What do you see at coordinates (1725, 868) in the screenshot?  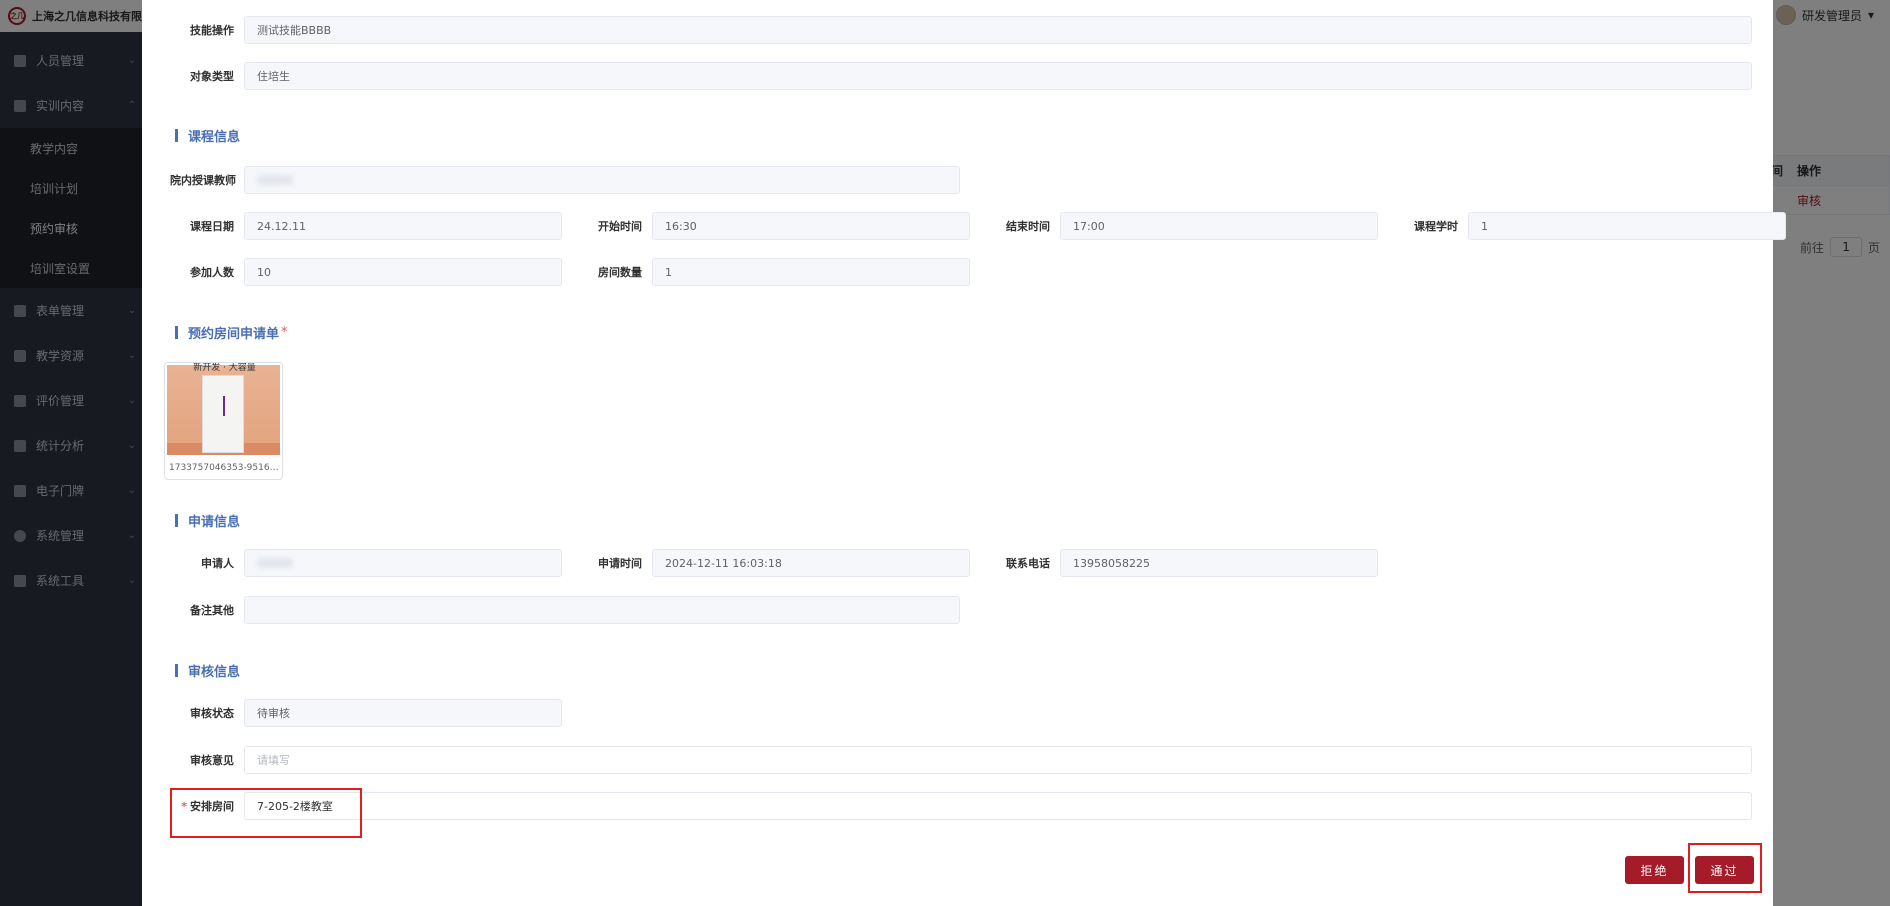 I see `highlight-approve` at bounding box center [1725, 868].